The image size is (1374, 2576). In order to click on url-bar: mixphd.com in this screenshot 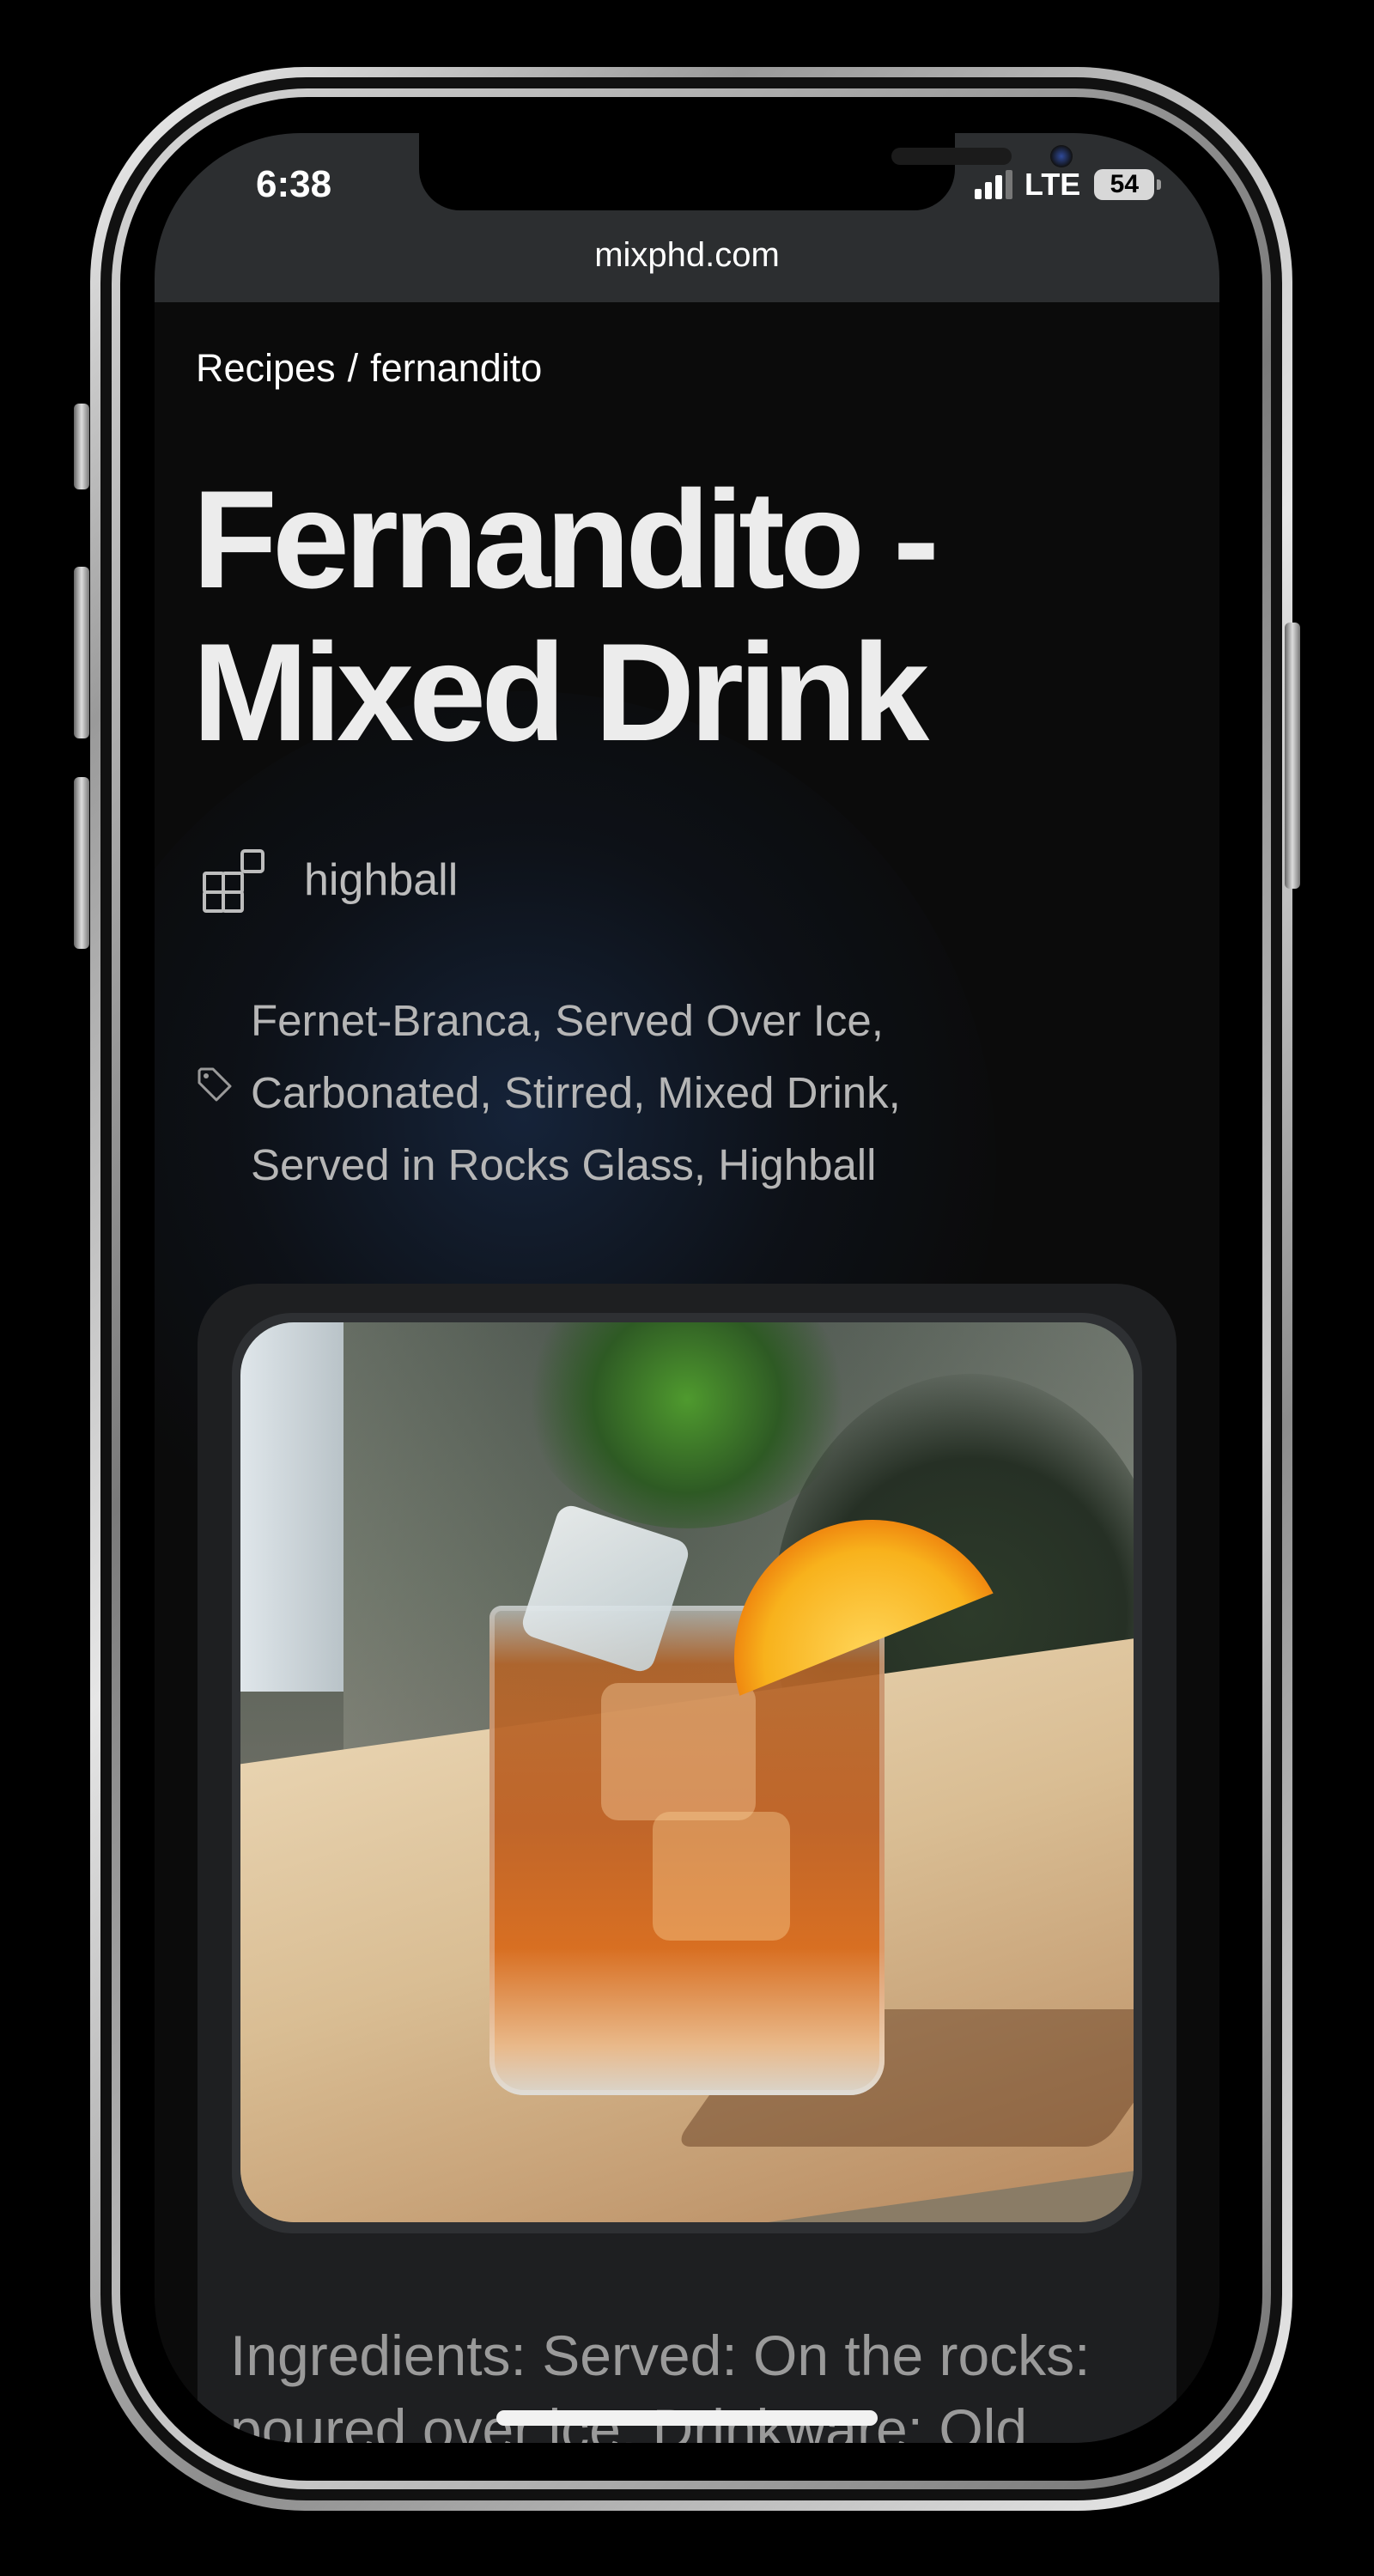, I will do `click(687, 255)`.